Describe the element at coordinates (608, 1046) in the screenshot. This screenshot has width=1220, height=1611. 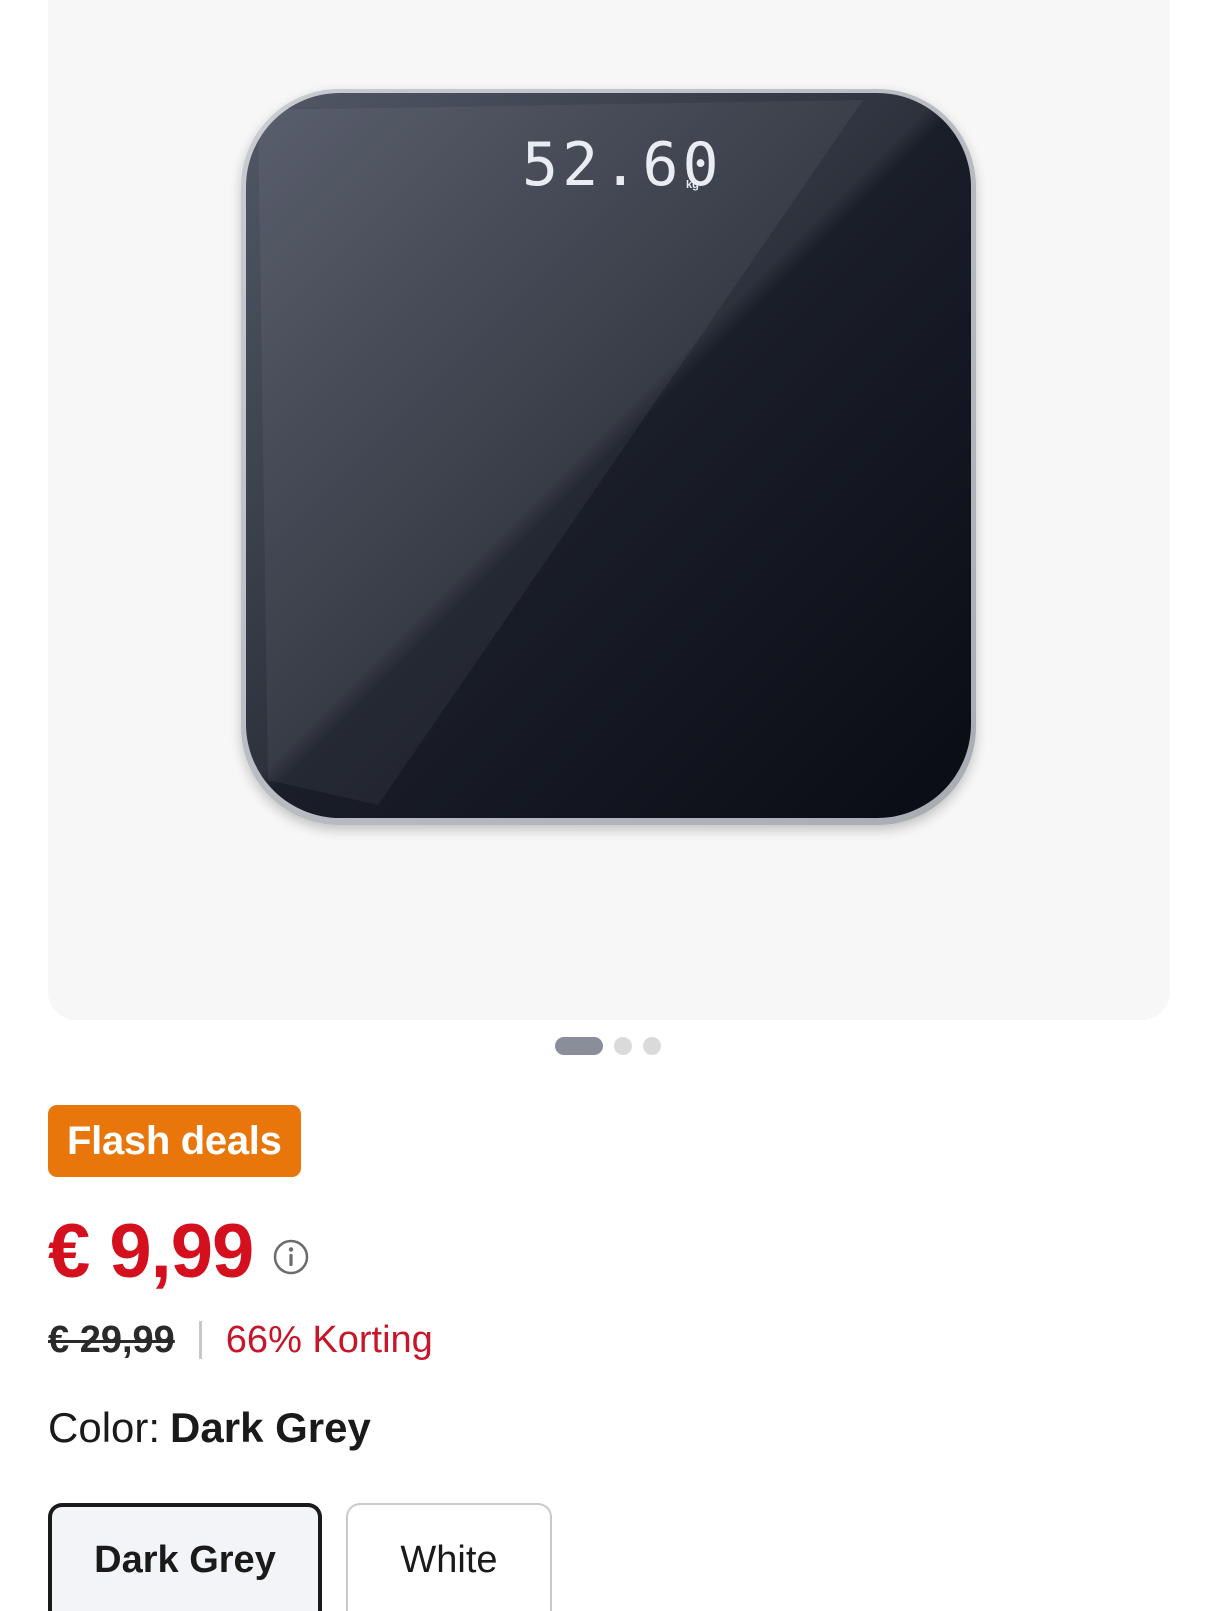
I see `carousel-pagination` at that location.